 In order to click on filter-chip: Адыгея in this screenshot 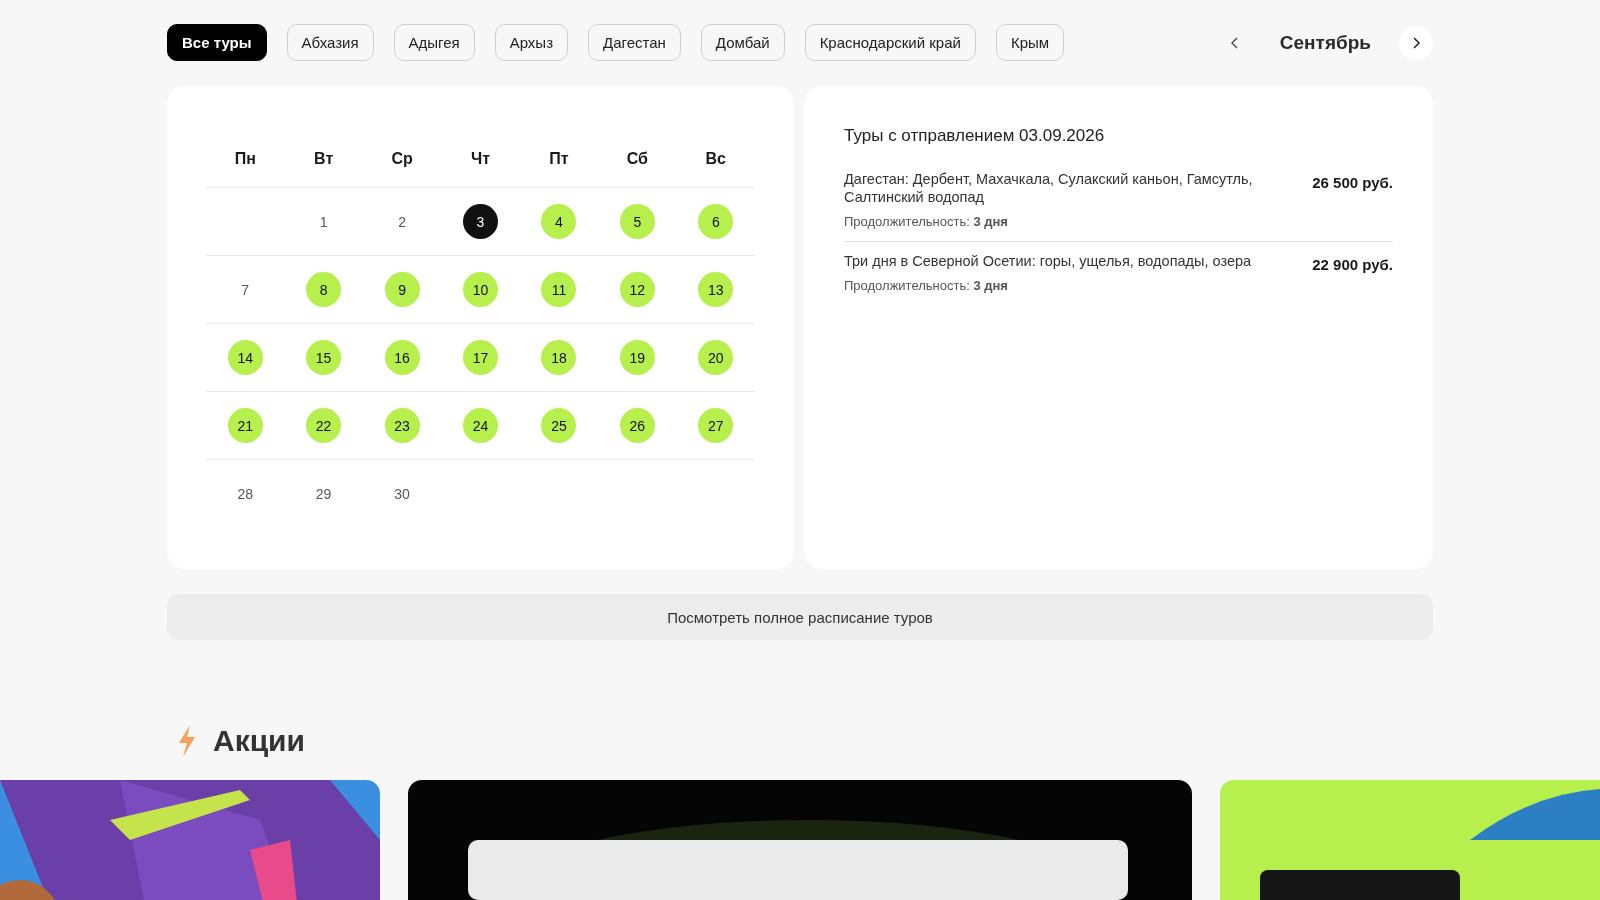, I will do `click(434, 42)`.